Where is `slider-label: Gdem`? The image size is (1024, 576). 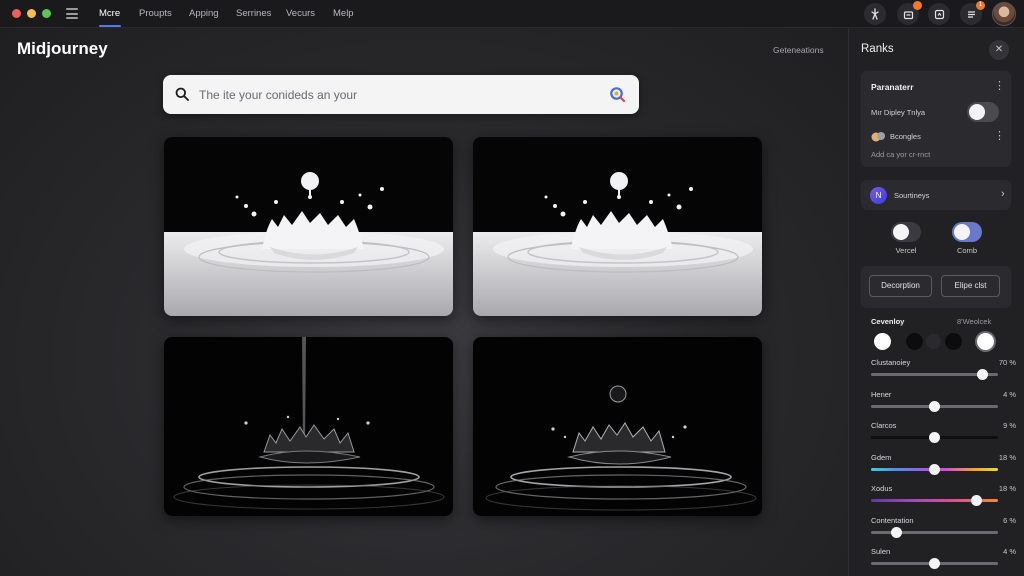 slider-label: Gdem is located at coordinates (881, 457).